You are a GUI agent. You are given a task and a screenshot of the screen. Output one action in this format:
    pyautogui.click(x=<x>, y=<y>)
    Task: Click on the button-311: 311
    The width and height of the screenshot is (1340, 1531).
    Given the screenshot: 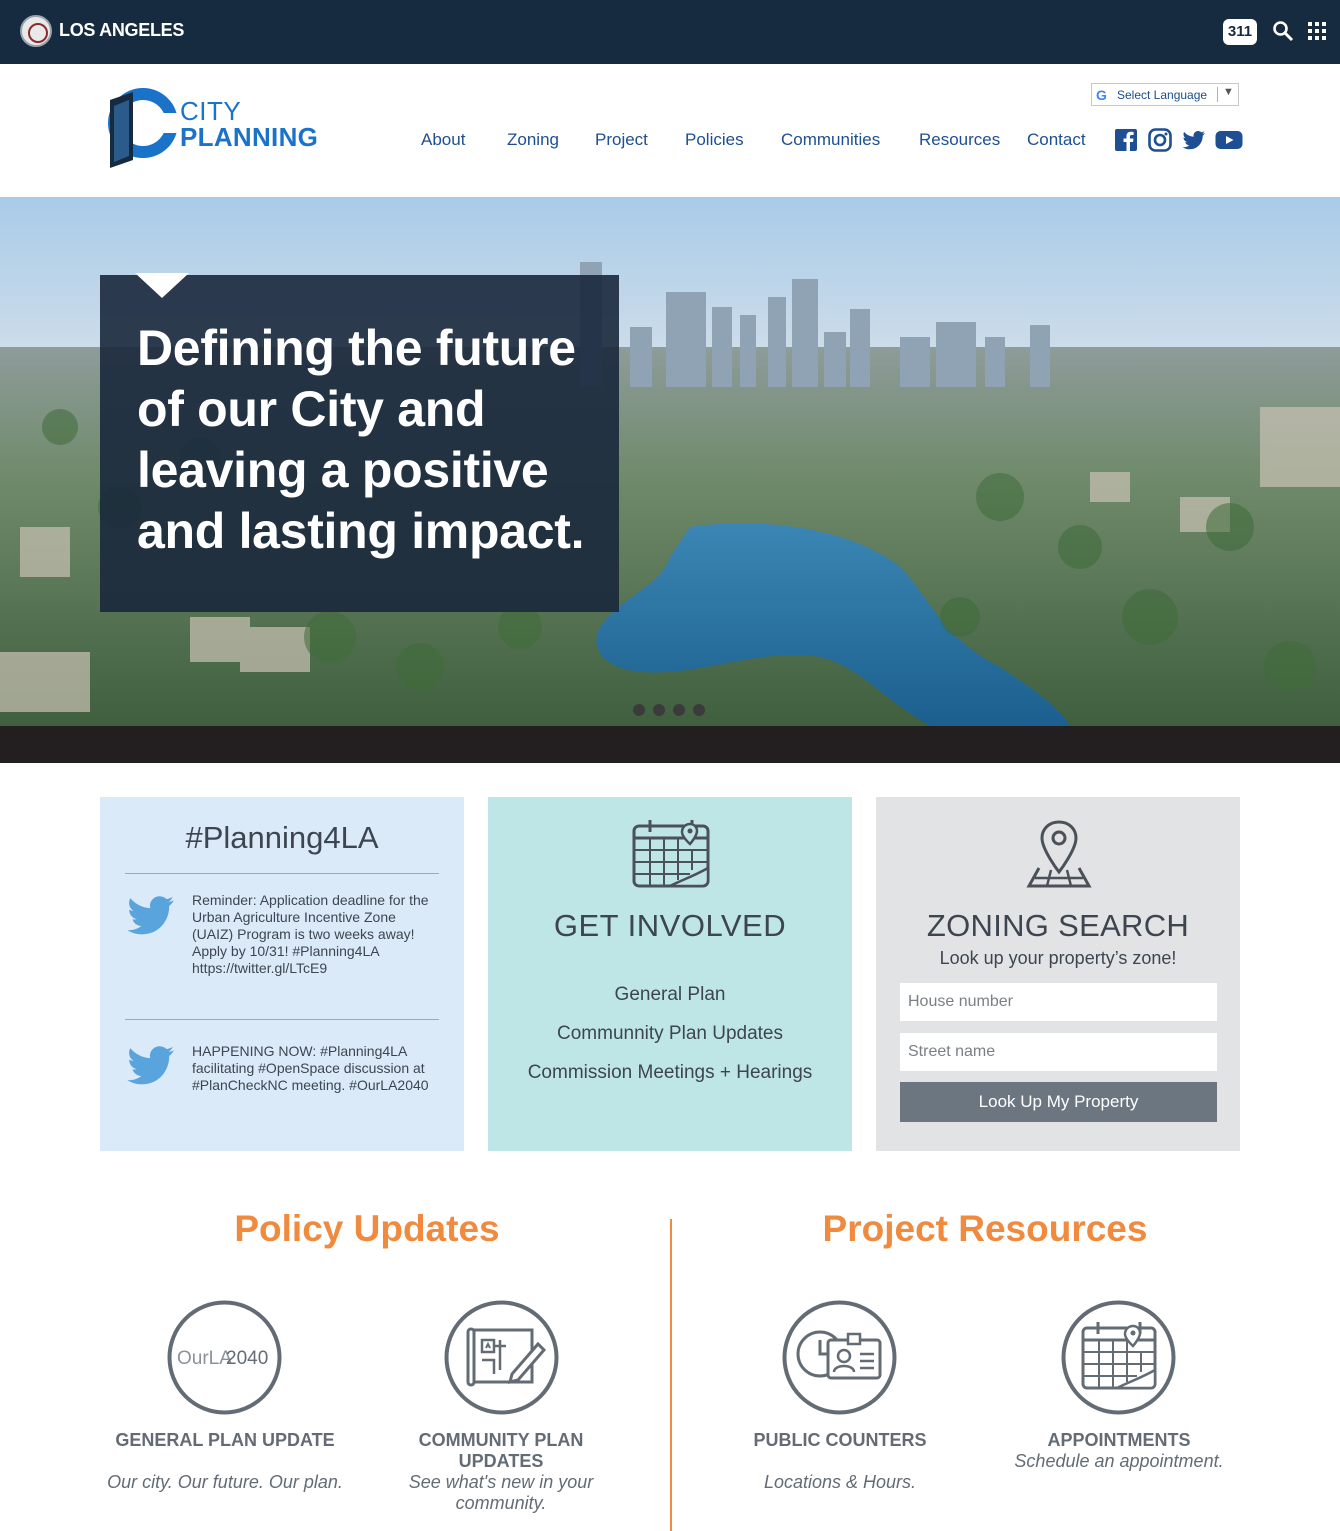 What is the action you would take?
    pyautogui.click(x=1240, y=32)
    